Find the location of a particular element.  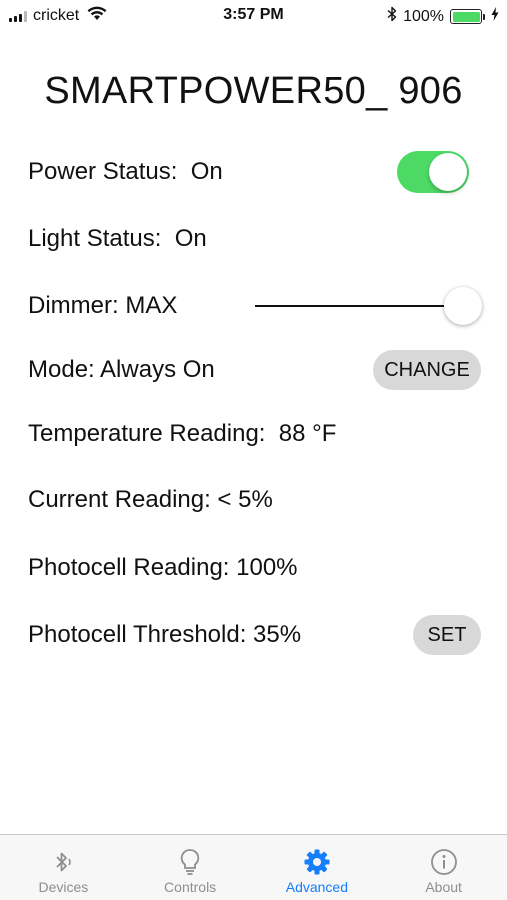

lightbulb-icon is located at coordinates (190, 862).